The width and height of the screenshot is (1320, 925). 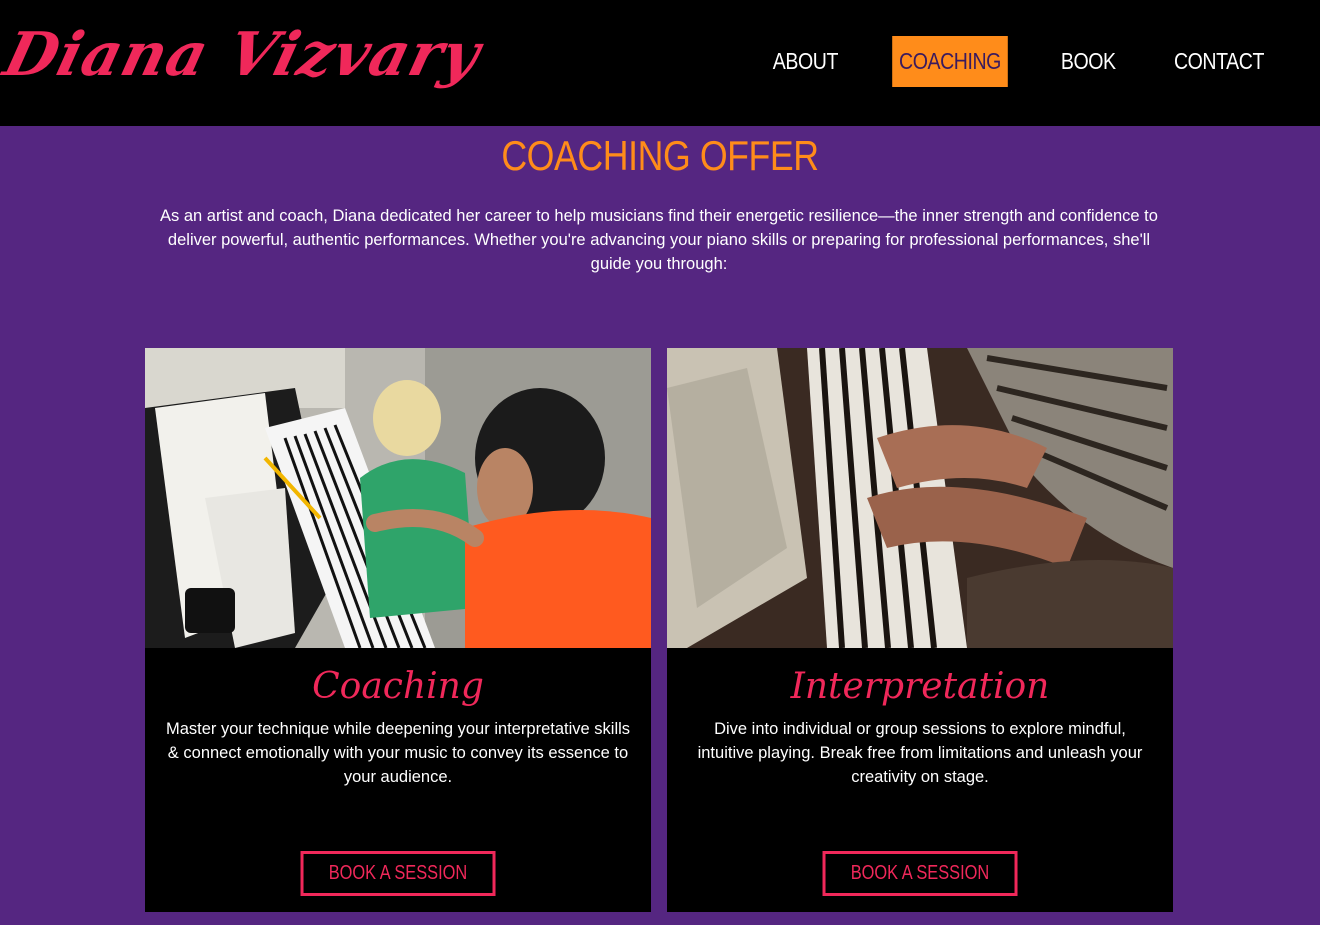 What do you see at coordinates (243, 55) in the screenshot?
I see `site-logo: Diana Vizvary` at bounding box center [243, 55].